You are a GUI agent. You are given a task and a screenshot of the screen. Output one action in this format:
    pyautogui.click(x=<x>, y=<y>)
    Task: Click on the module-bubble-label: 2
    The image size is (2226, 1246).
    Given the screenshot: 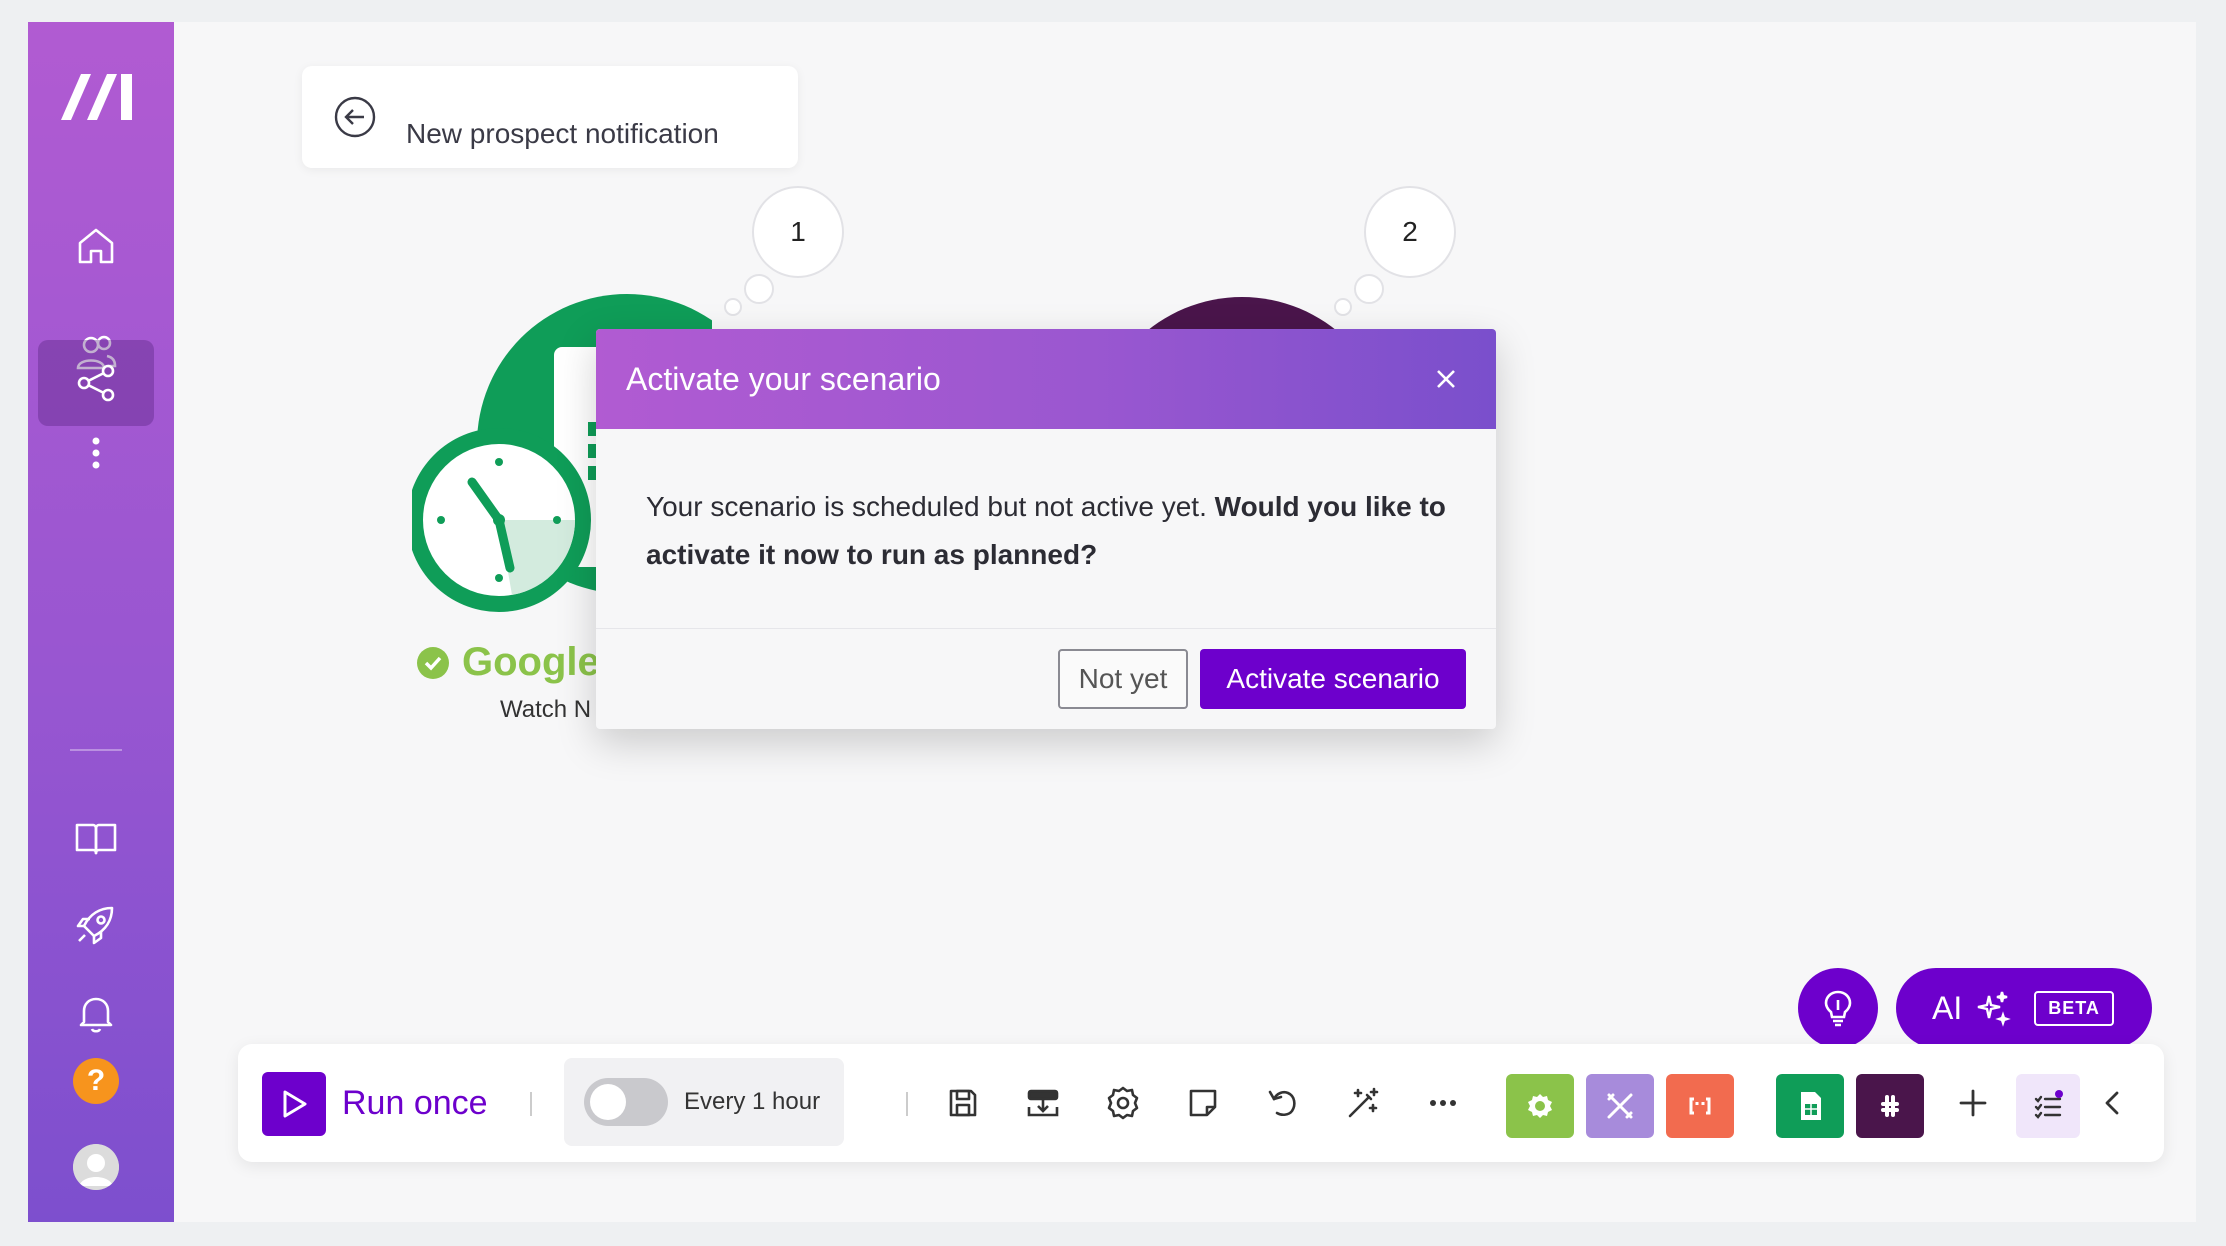 What is the action you would take?
    pyautogui.click(x=1410, y=231)
    